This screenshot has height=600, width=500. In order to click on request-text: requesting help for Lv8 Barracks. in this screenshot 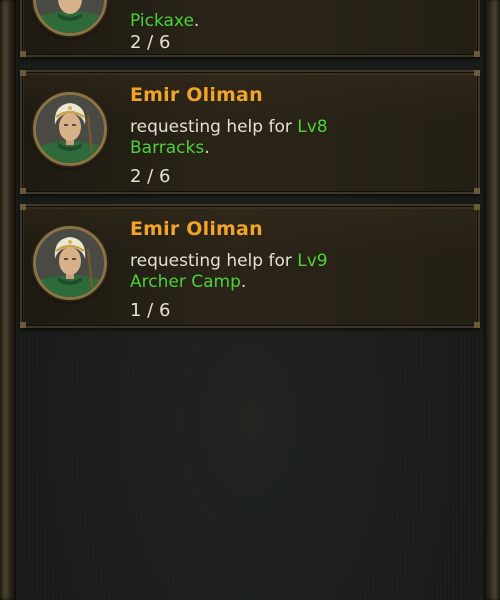, I will do `click(245, 138)`.